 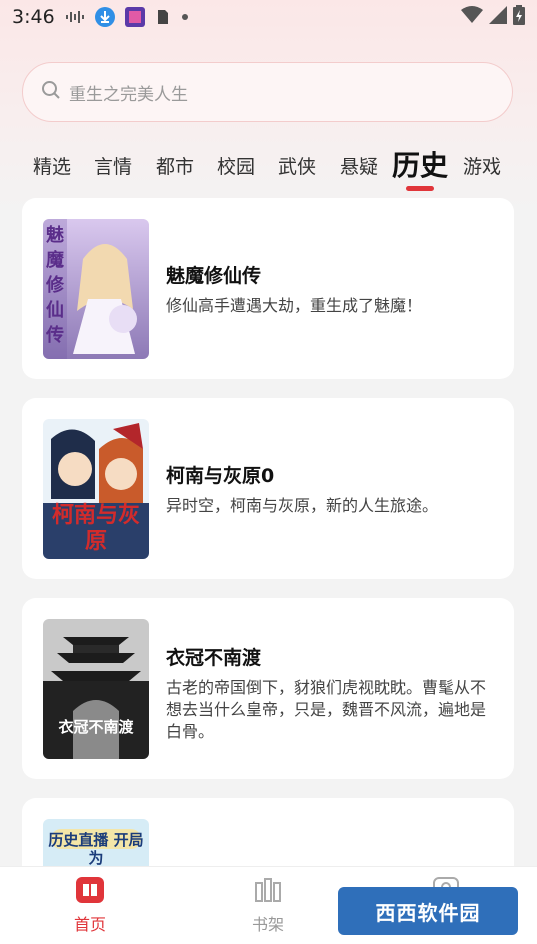 I want to click on tab-yanqing: 言情, so click(x=113, y=165).